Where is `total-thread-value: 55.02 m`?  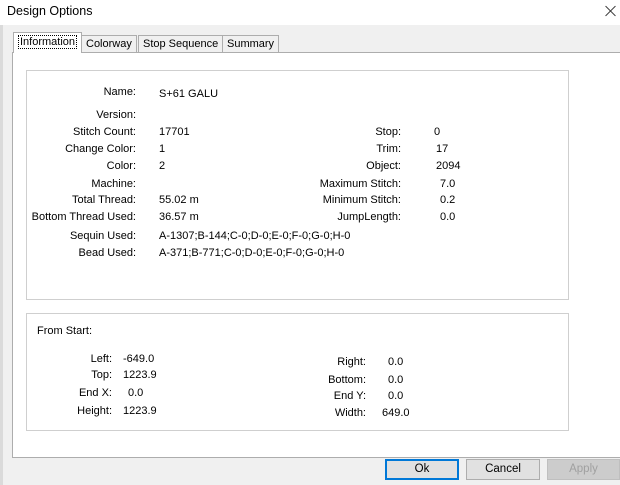
total-thread-value: 55.02 m is located at coordinates (179, 200).